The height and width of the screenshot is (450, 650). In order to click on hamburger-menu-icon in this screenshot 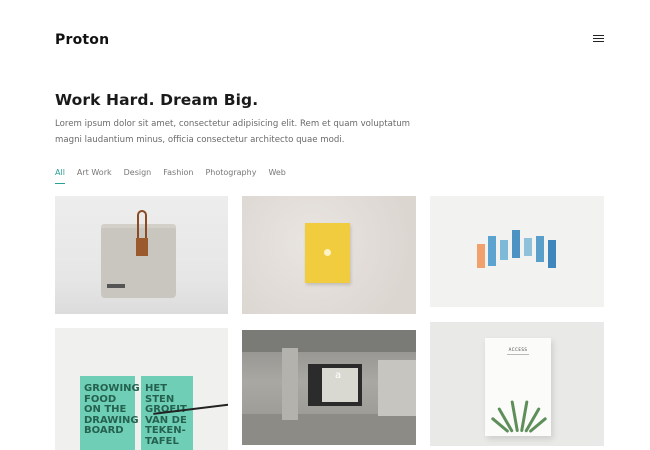, I will do `click(599, 39)`.